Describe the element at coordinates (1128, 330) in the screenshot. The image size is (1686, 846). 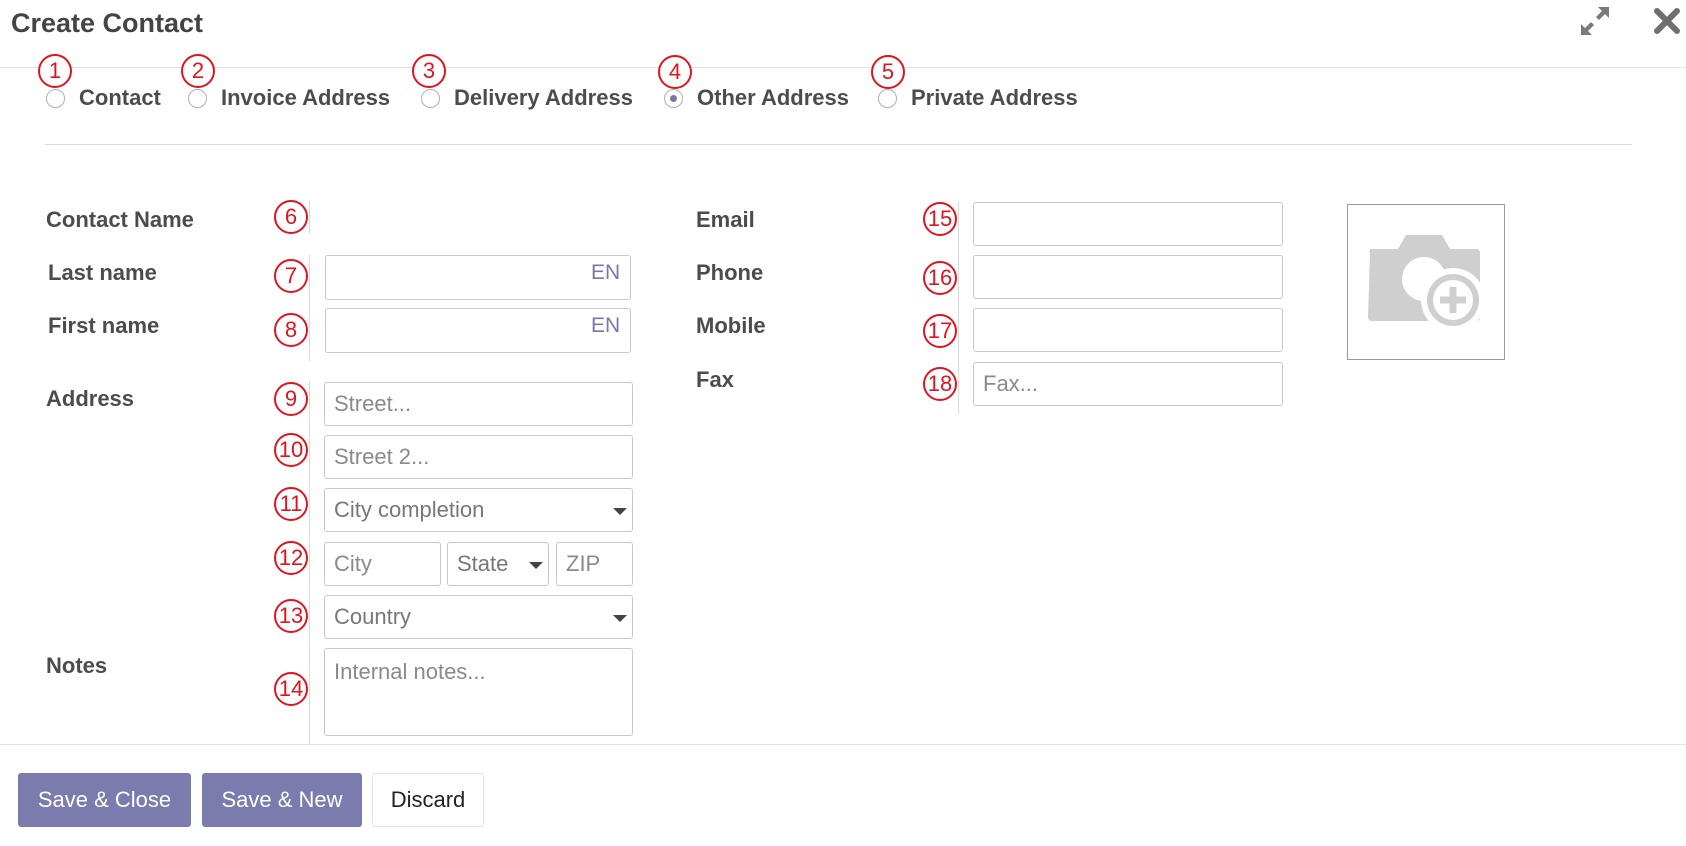
I see `mobile-input` at that location.